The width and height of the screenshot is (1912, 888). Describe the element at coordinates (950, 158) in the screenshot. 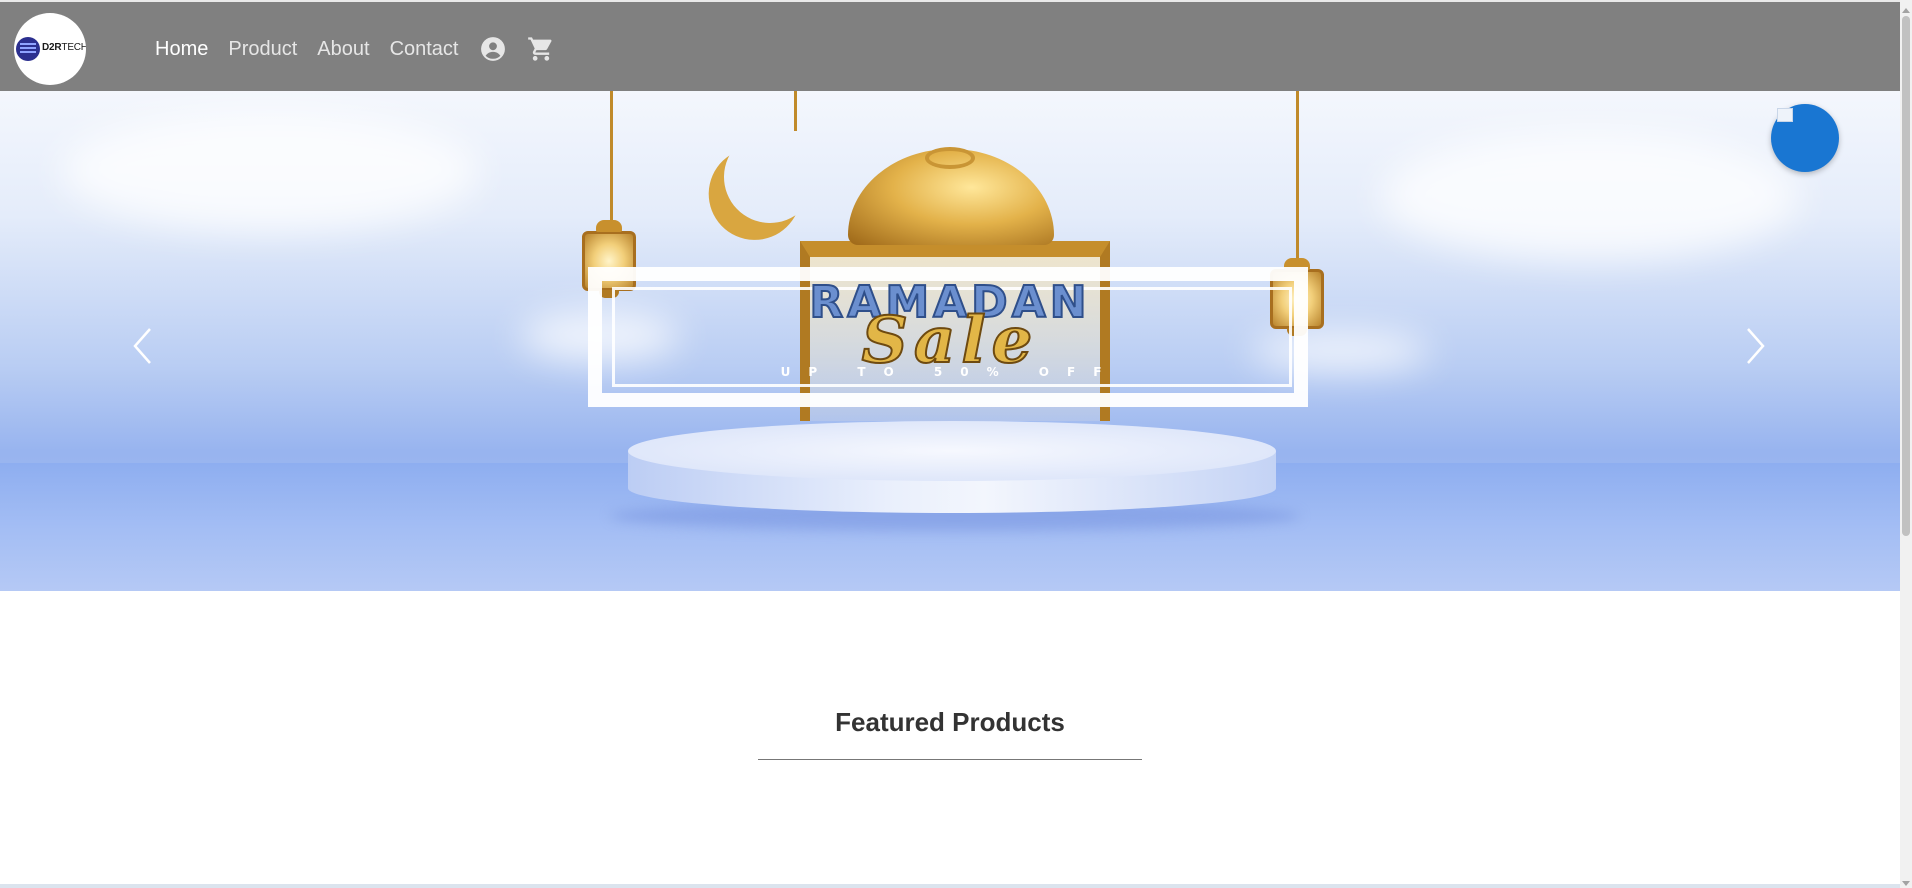

I see `dome-ring-decoration` at that location.